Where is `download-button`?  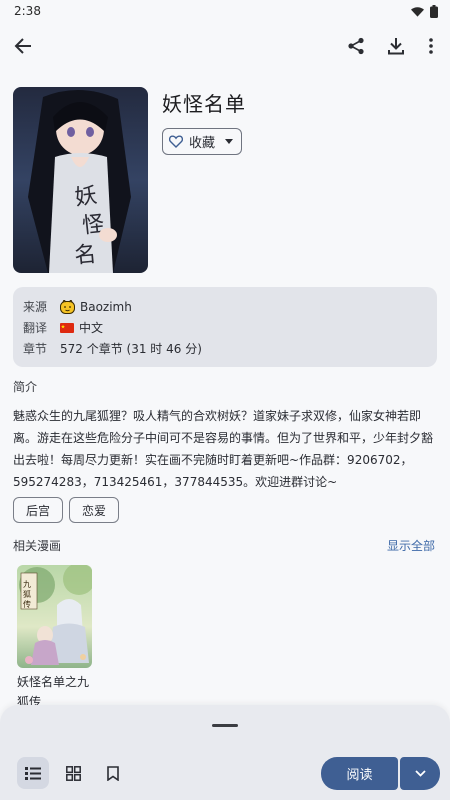 download-button is located at coordinates (396, 46).